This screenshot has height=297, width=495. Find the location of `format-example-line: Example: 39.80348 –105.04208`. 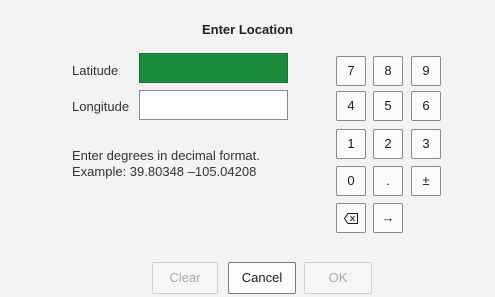

format-example-line: Example: 39.80348 –105.04208 is located at coordinates (164, 171).